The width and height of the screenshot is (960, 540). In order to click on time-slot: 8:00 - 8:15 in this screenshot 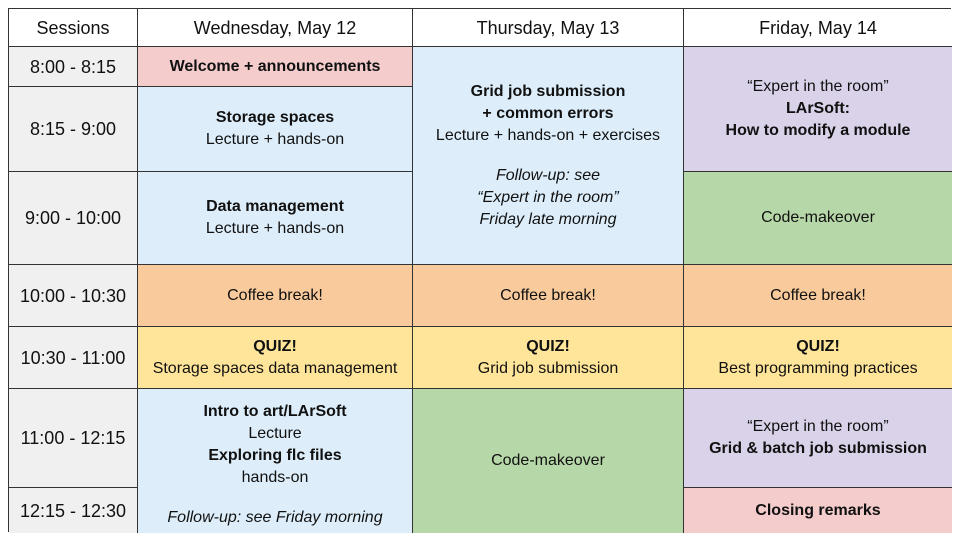, I will do `click(73, 67)`.